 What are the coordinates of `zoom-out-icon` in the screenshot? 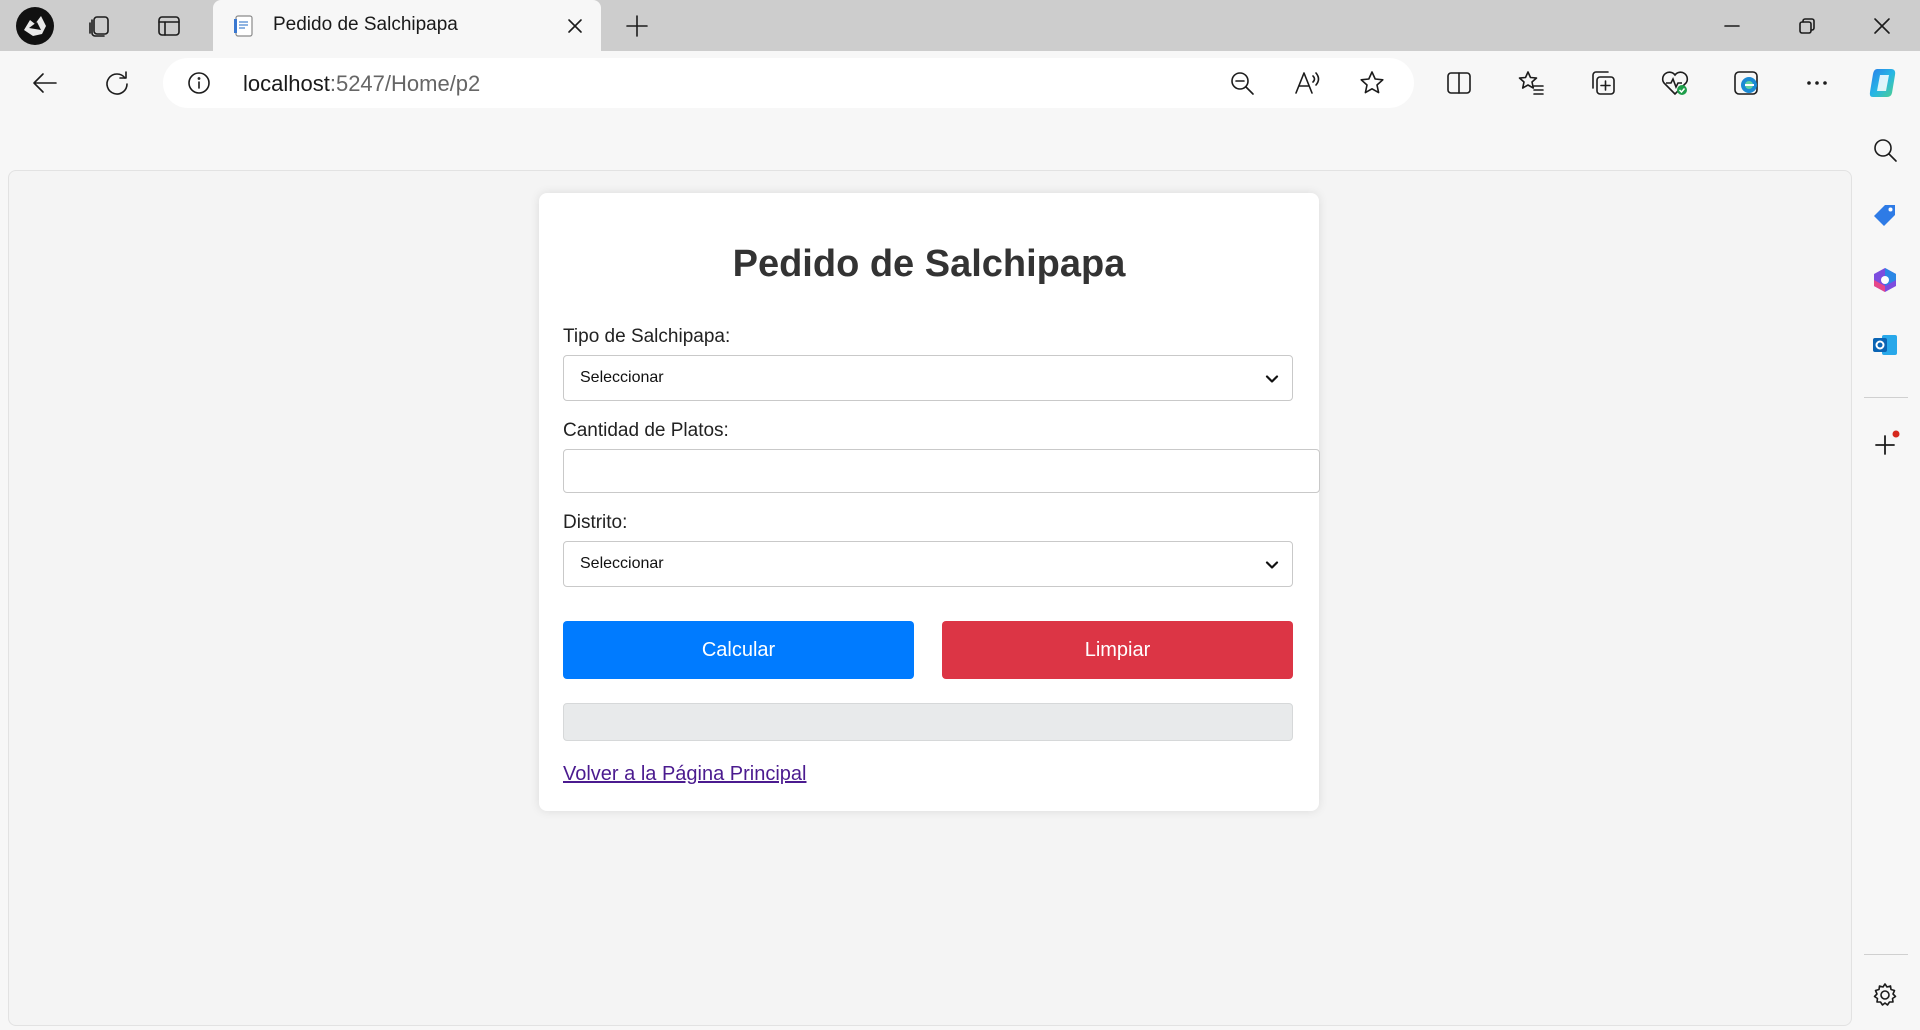 It's located at (1242, 83).